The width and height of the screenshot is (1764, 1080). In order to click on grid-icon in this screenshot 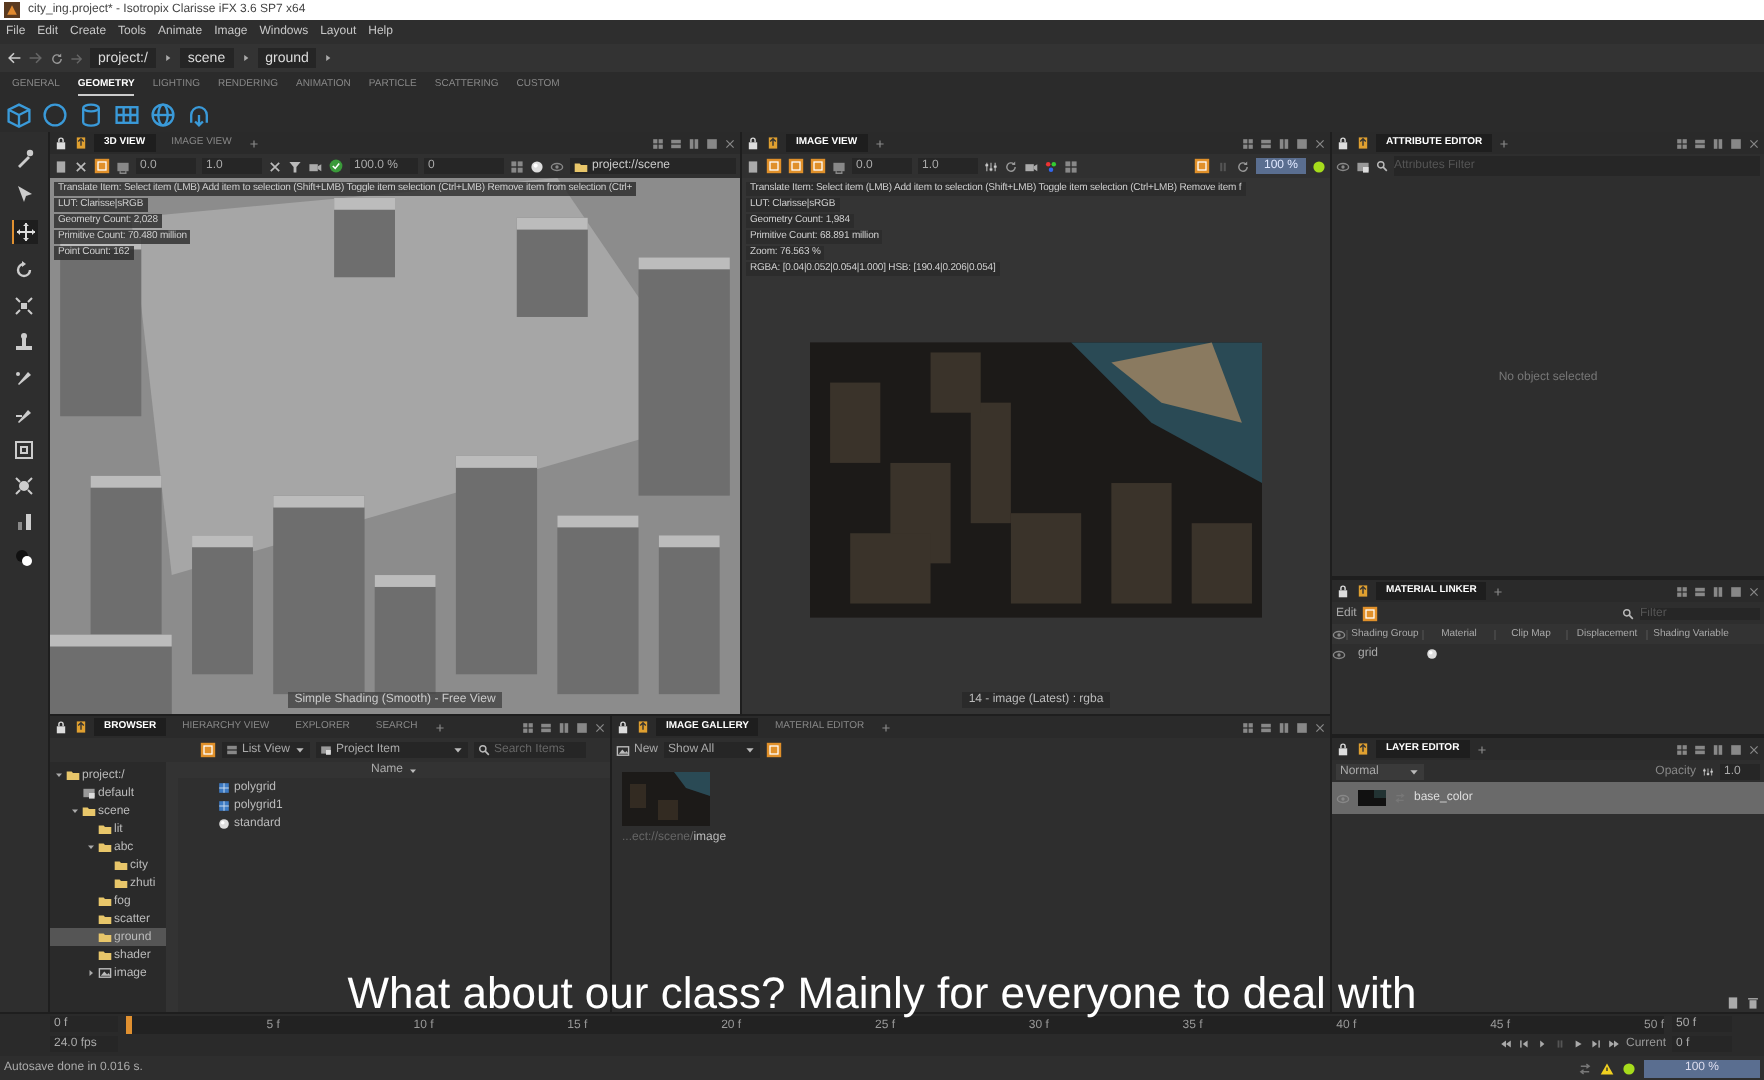, I will do `click(127, 114)`.